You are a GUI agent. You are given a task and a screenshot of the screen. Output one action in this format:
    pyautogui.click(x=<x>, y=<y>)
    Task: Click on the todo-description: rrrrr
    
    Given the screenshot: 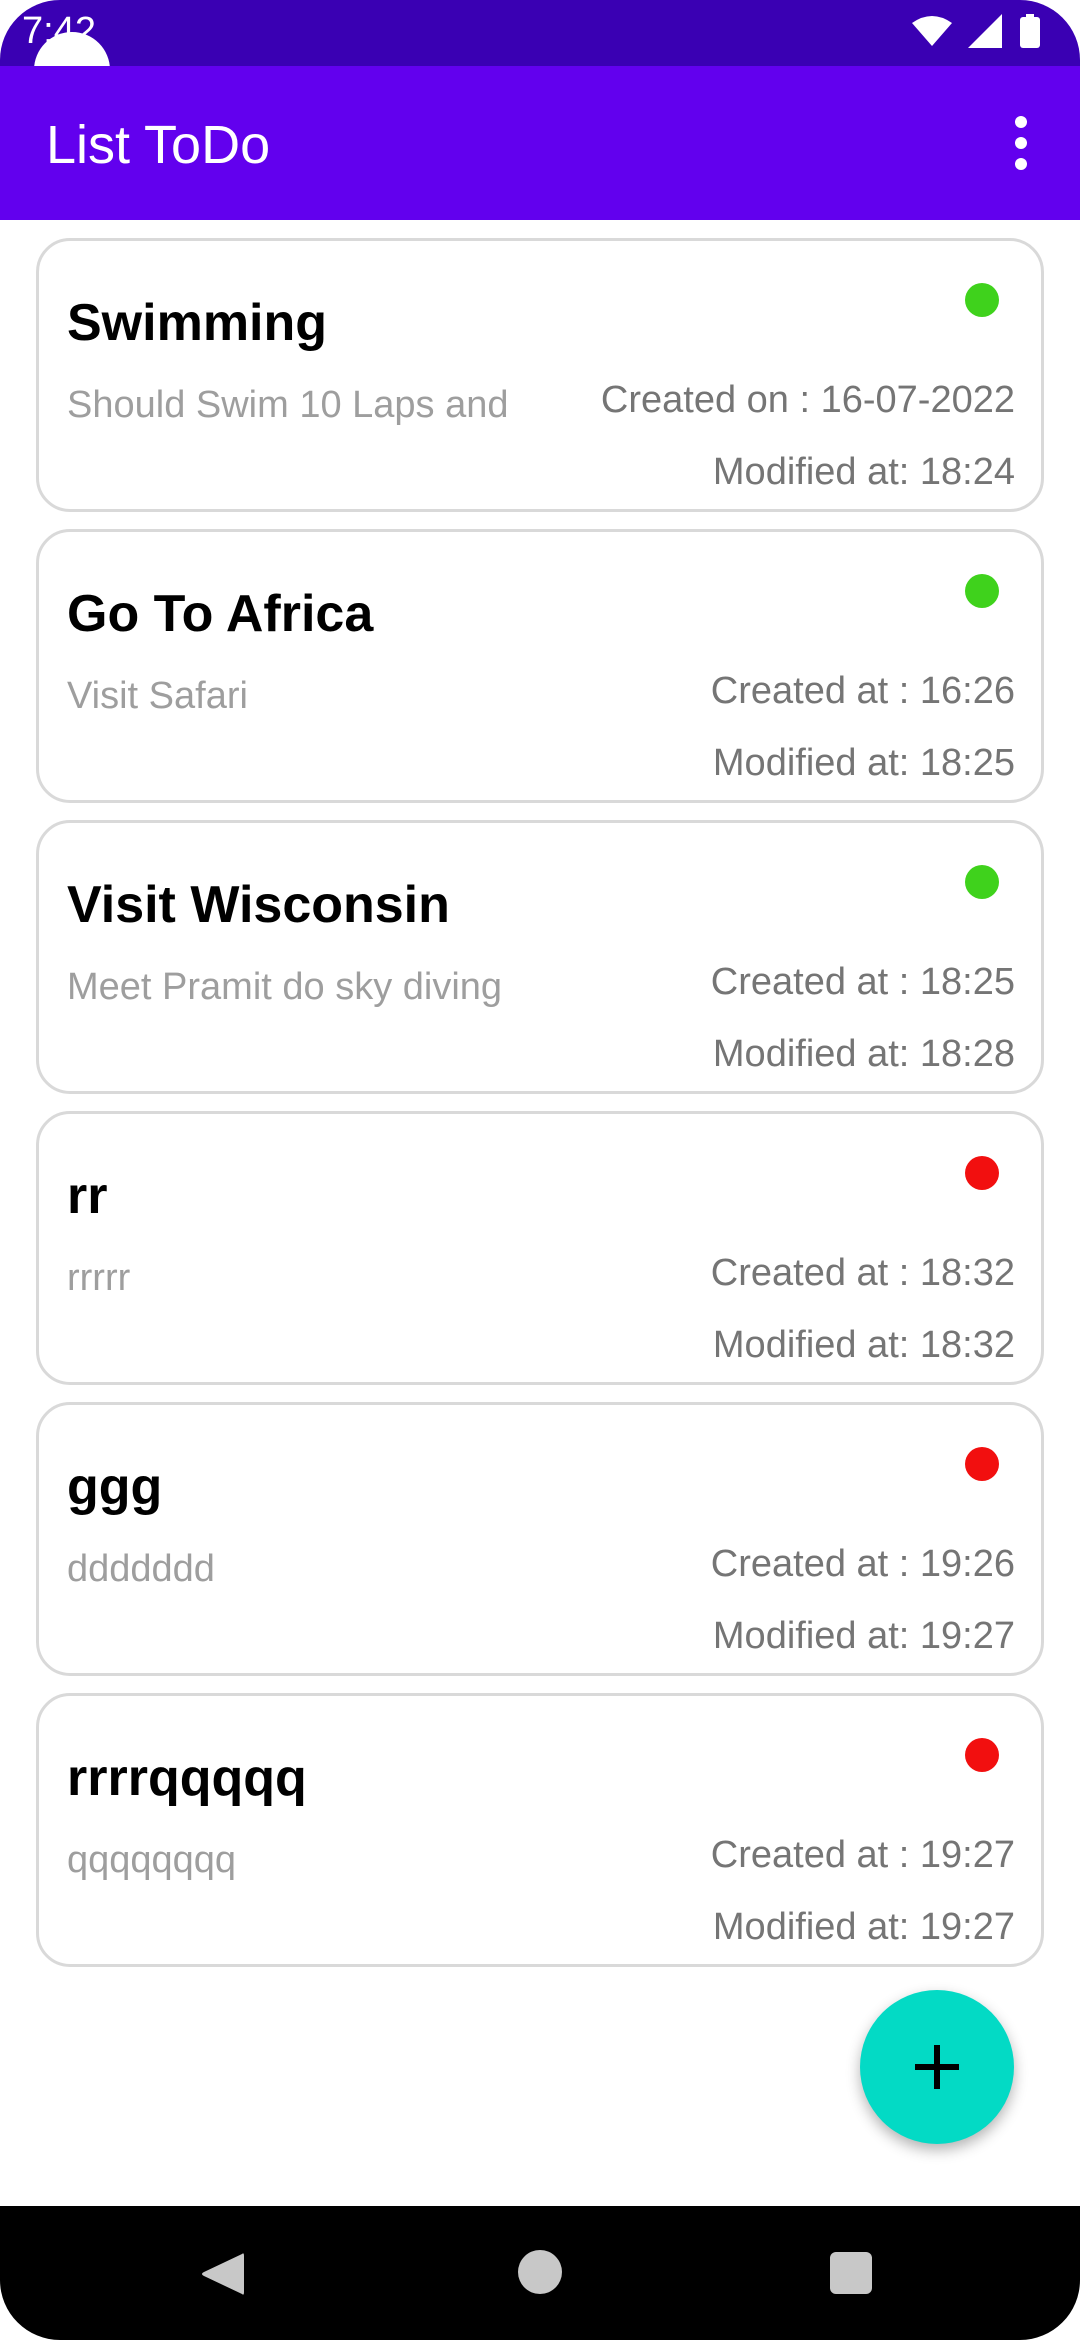 What is the action you would take?
    pyautogui.click(x=99, y=1278)
    